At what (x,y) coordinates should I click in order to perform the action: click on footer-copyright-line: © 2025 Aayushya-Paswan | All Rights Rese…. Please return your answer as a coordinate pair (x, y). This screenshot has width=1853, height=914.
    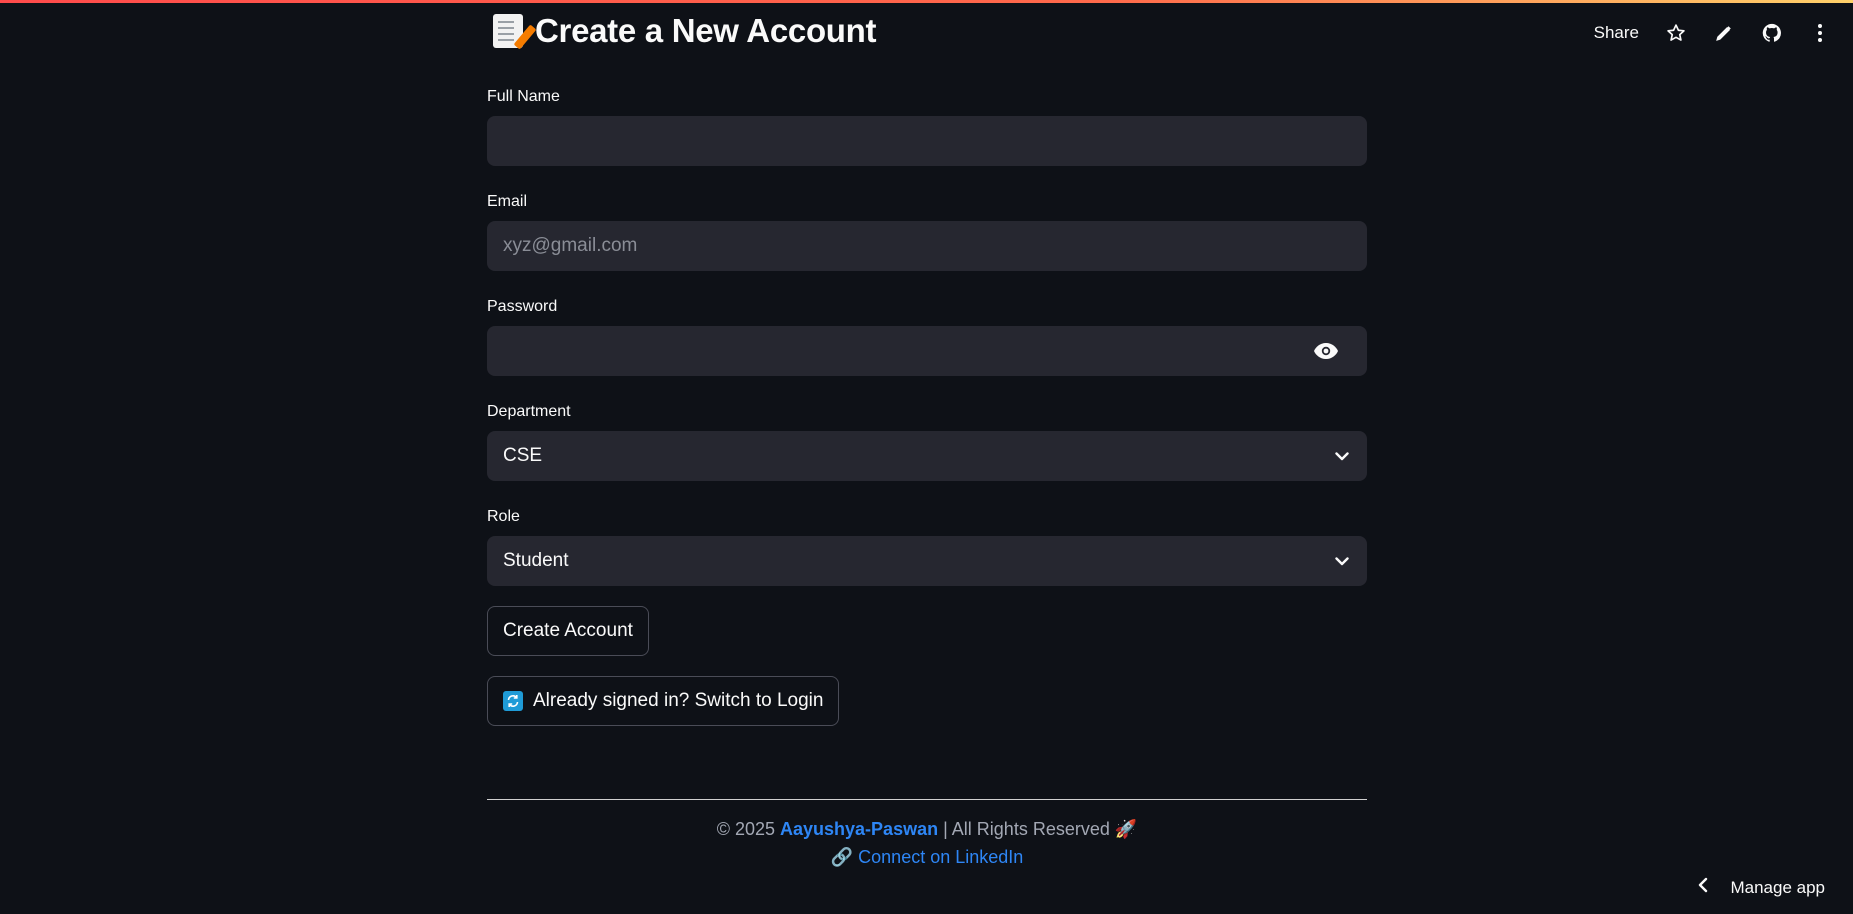
    Looking at the image, I should click on (927, 829).